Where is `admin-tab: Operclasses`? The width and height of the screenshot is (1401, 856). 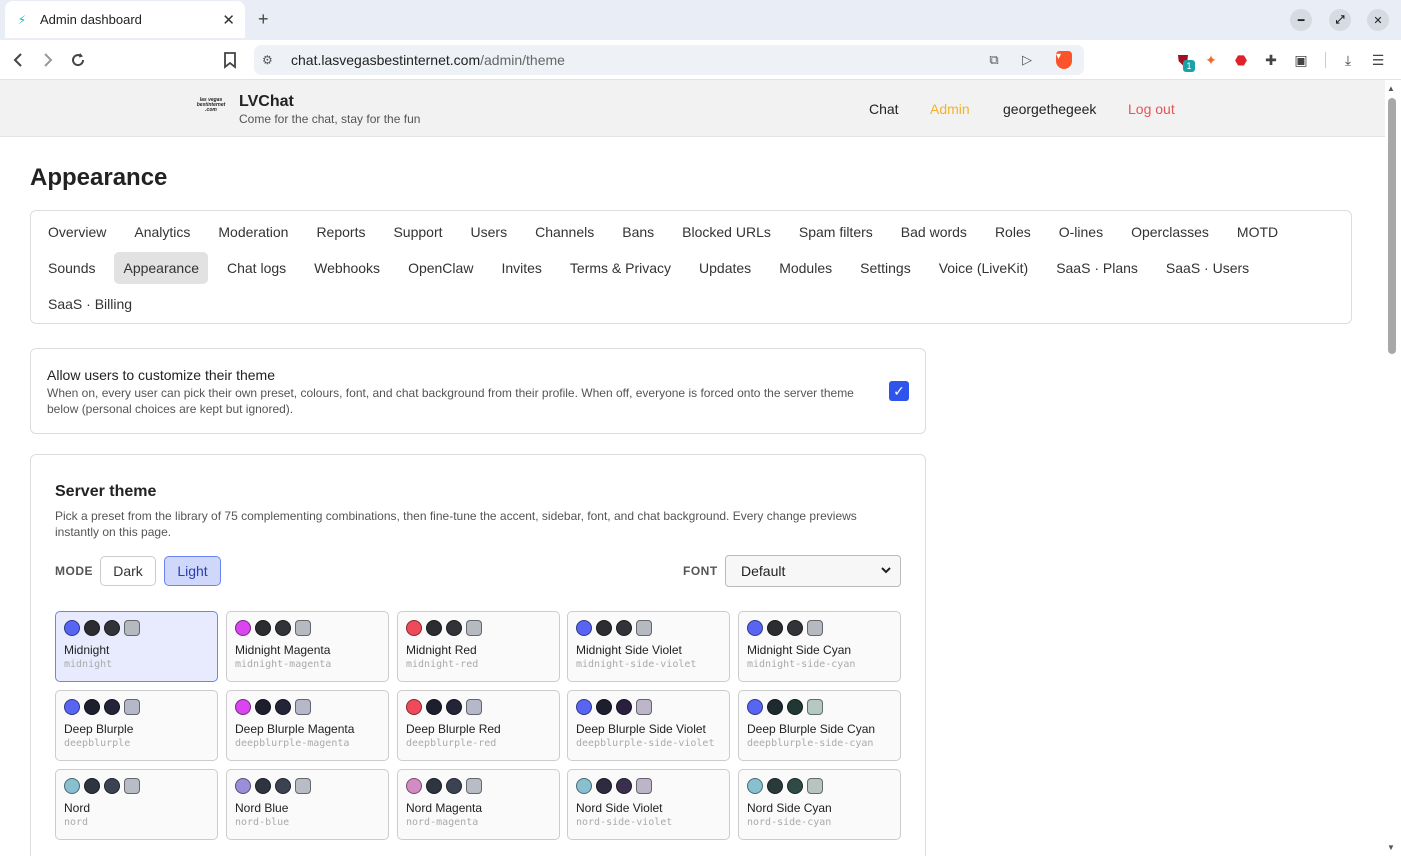 admin-tab: Operclasses is located at coordinates (1170, 232).